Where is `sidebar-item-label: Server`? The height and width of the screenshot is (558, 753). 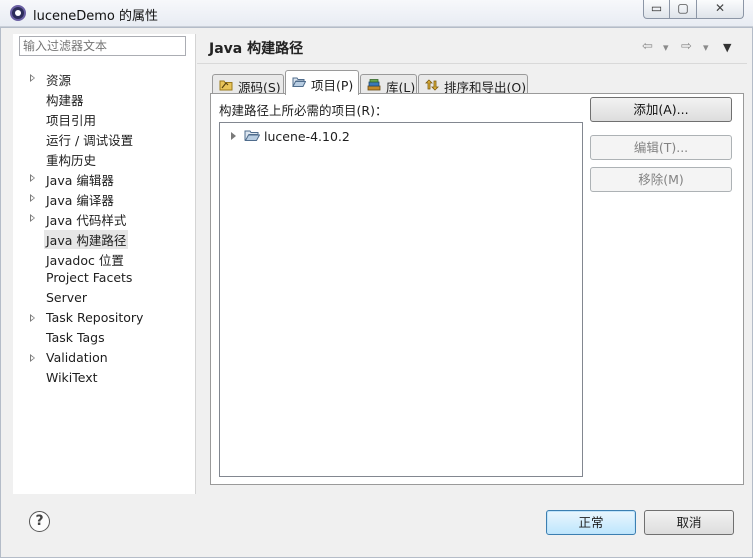
sidebar-item-label: Server is located at coordinates (66, 297).